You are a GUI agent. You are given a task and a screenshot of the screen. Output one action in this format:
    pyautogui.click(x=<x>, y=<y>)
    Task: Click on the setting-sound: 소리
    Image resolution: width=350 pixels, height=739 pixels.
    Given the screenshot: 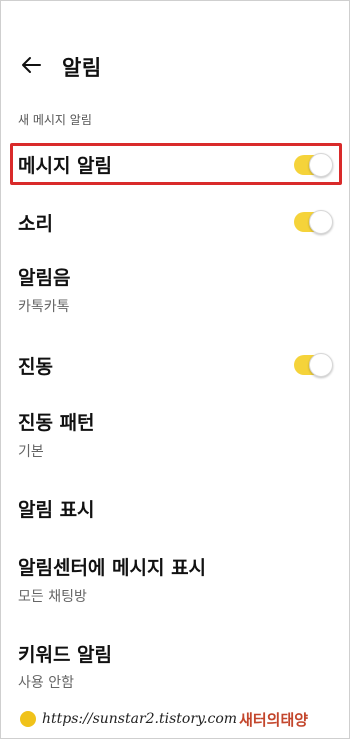 What is the action you would take?
    pyautogui.click(x=175, y=222)
    